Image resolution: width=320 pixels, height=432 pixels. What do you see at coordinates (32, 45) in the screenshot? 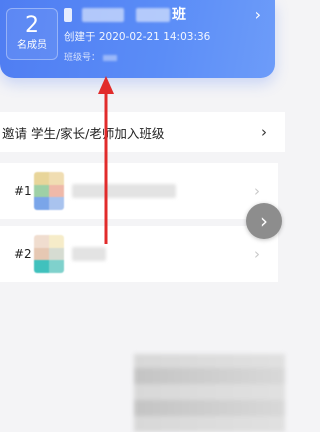
I see `member-count-label: 名成员` at bounding box center [32, 45].